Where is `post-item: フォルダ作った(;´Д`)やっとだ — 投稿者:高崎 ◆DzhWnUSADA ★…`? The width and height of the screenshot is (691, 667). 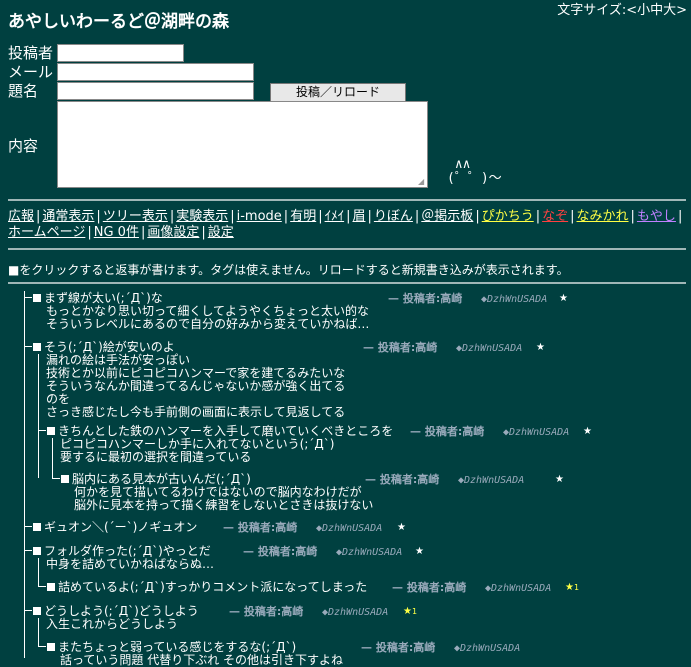 post-item: フォルダ作った(;´Д`)やっとだ — 投稿者:高崎 ◆DzhWnUSADA ★… is located at coordinates (228, 557).